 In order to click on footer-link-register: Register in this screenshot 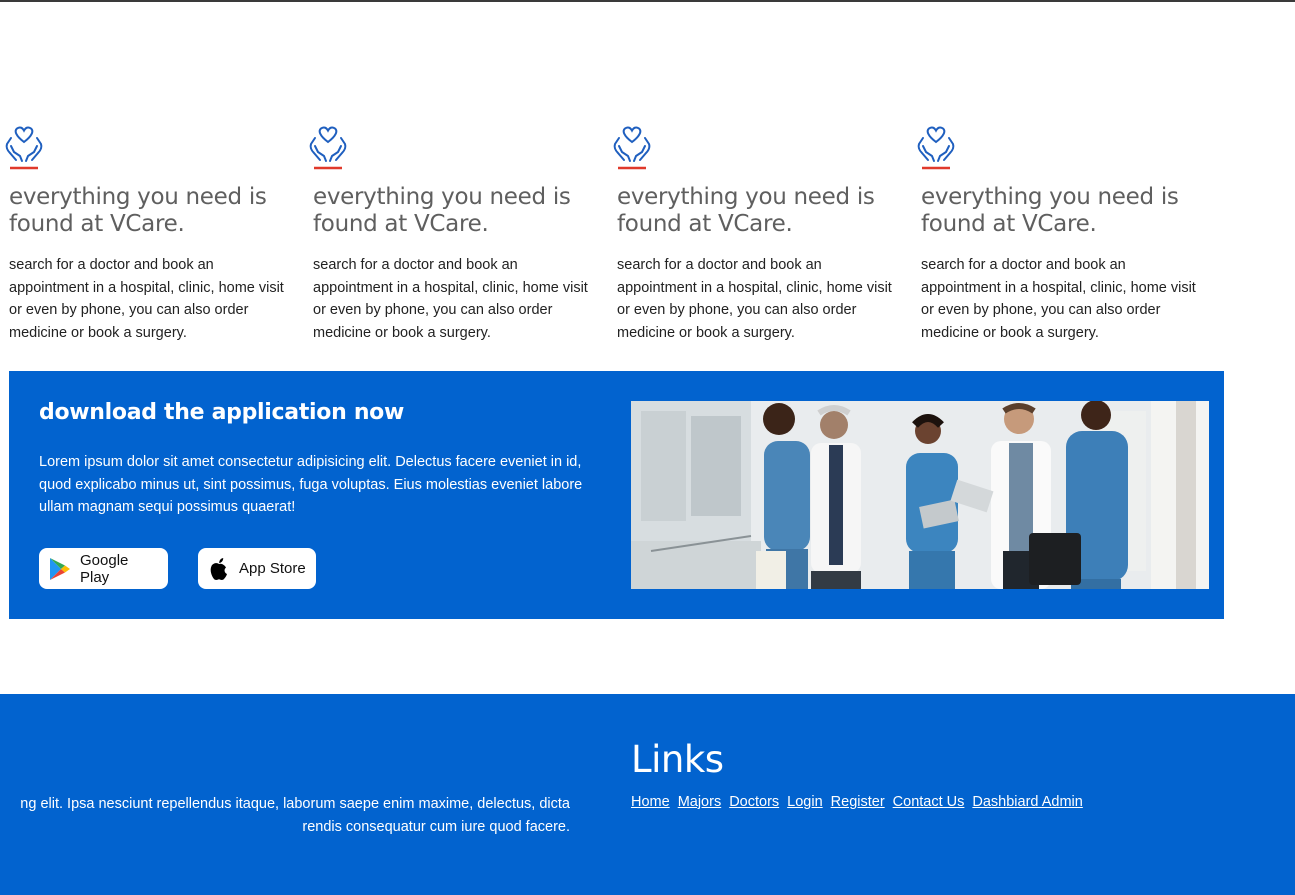, I will do `click(858, 802)`.